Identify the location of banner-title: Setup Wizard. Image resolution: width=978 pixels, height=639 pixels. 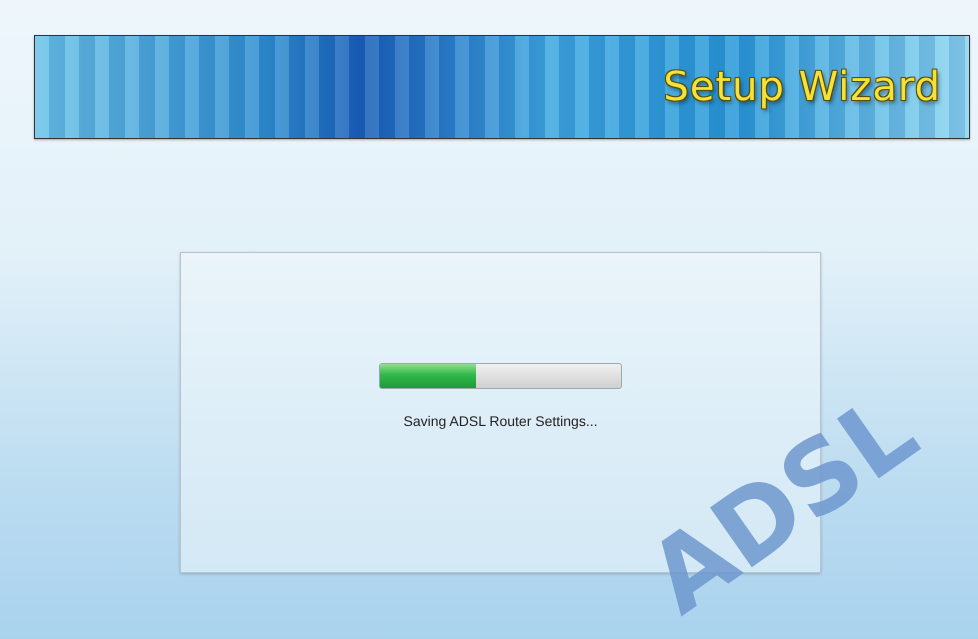
(802, 87).